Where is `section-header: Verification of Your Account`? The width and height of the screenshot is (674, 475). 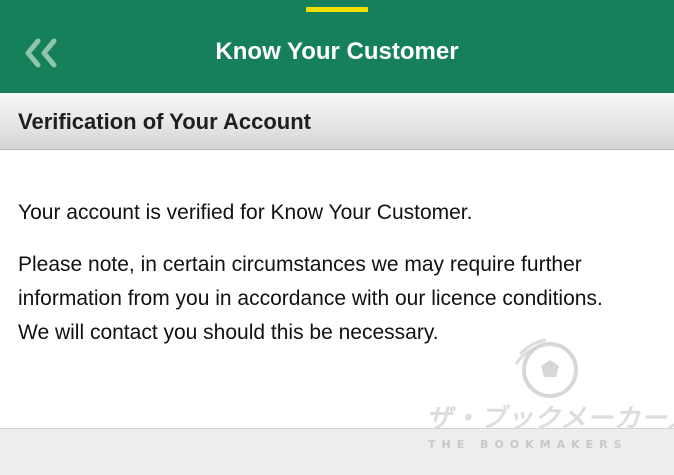 section-header: Verification of Your Account is located at coordinates (337, 121).